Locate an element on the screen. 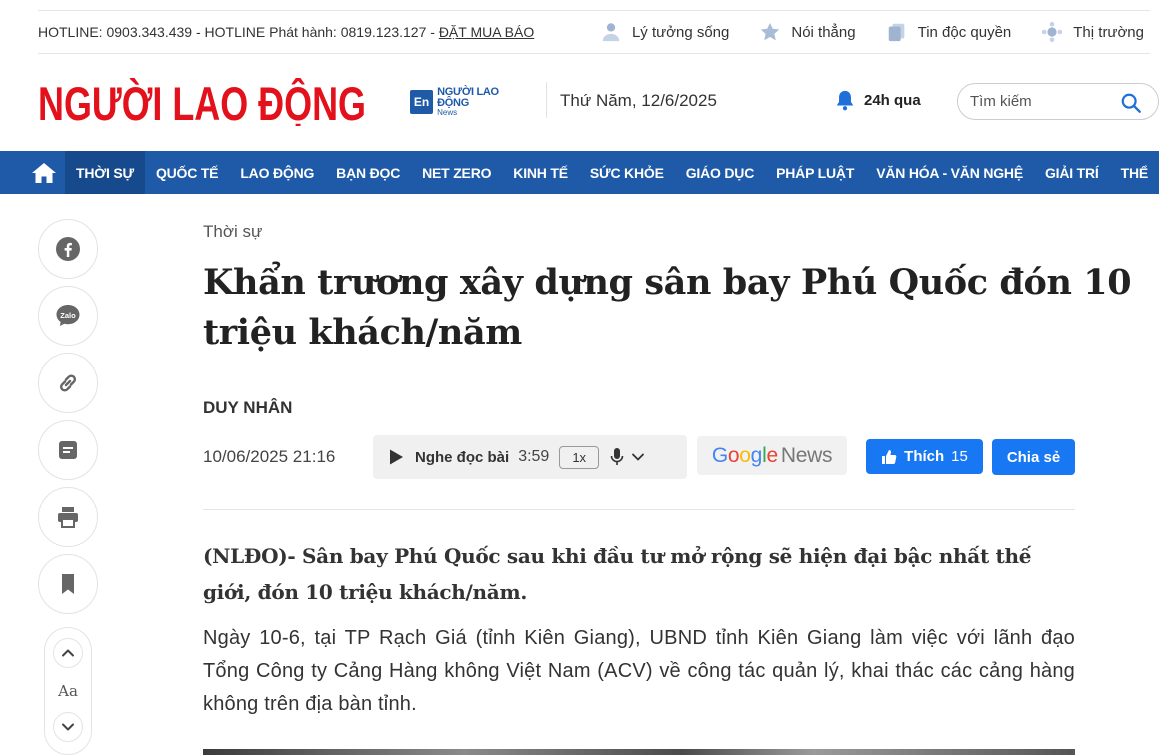  comment-button is located at coordinates (68, 450).